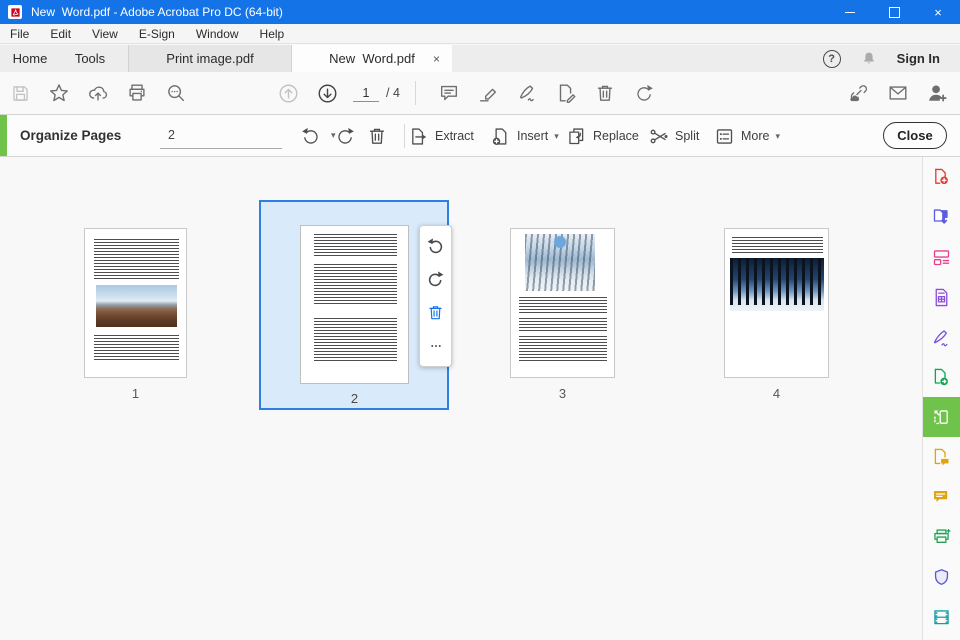 This screenshot has width=960, height=640. What do you see at coordinates (891, 58) in the screenshot?
I see `tabbar-right-group: ? Sign In` at bounding box center [891, 58].